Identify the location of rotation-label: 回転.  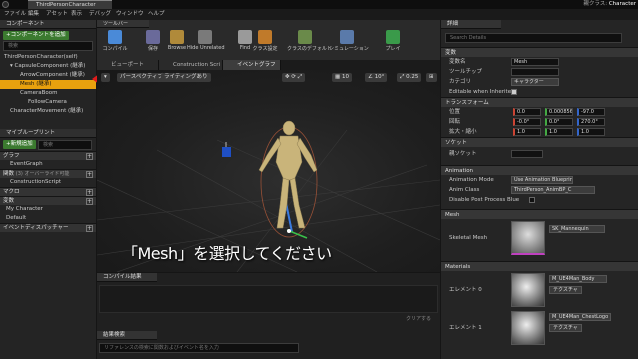
(455, 122).